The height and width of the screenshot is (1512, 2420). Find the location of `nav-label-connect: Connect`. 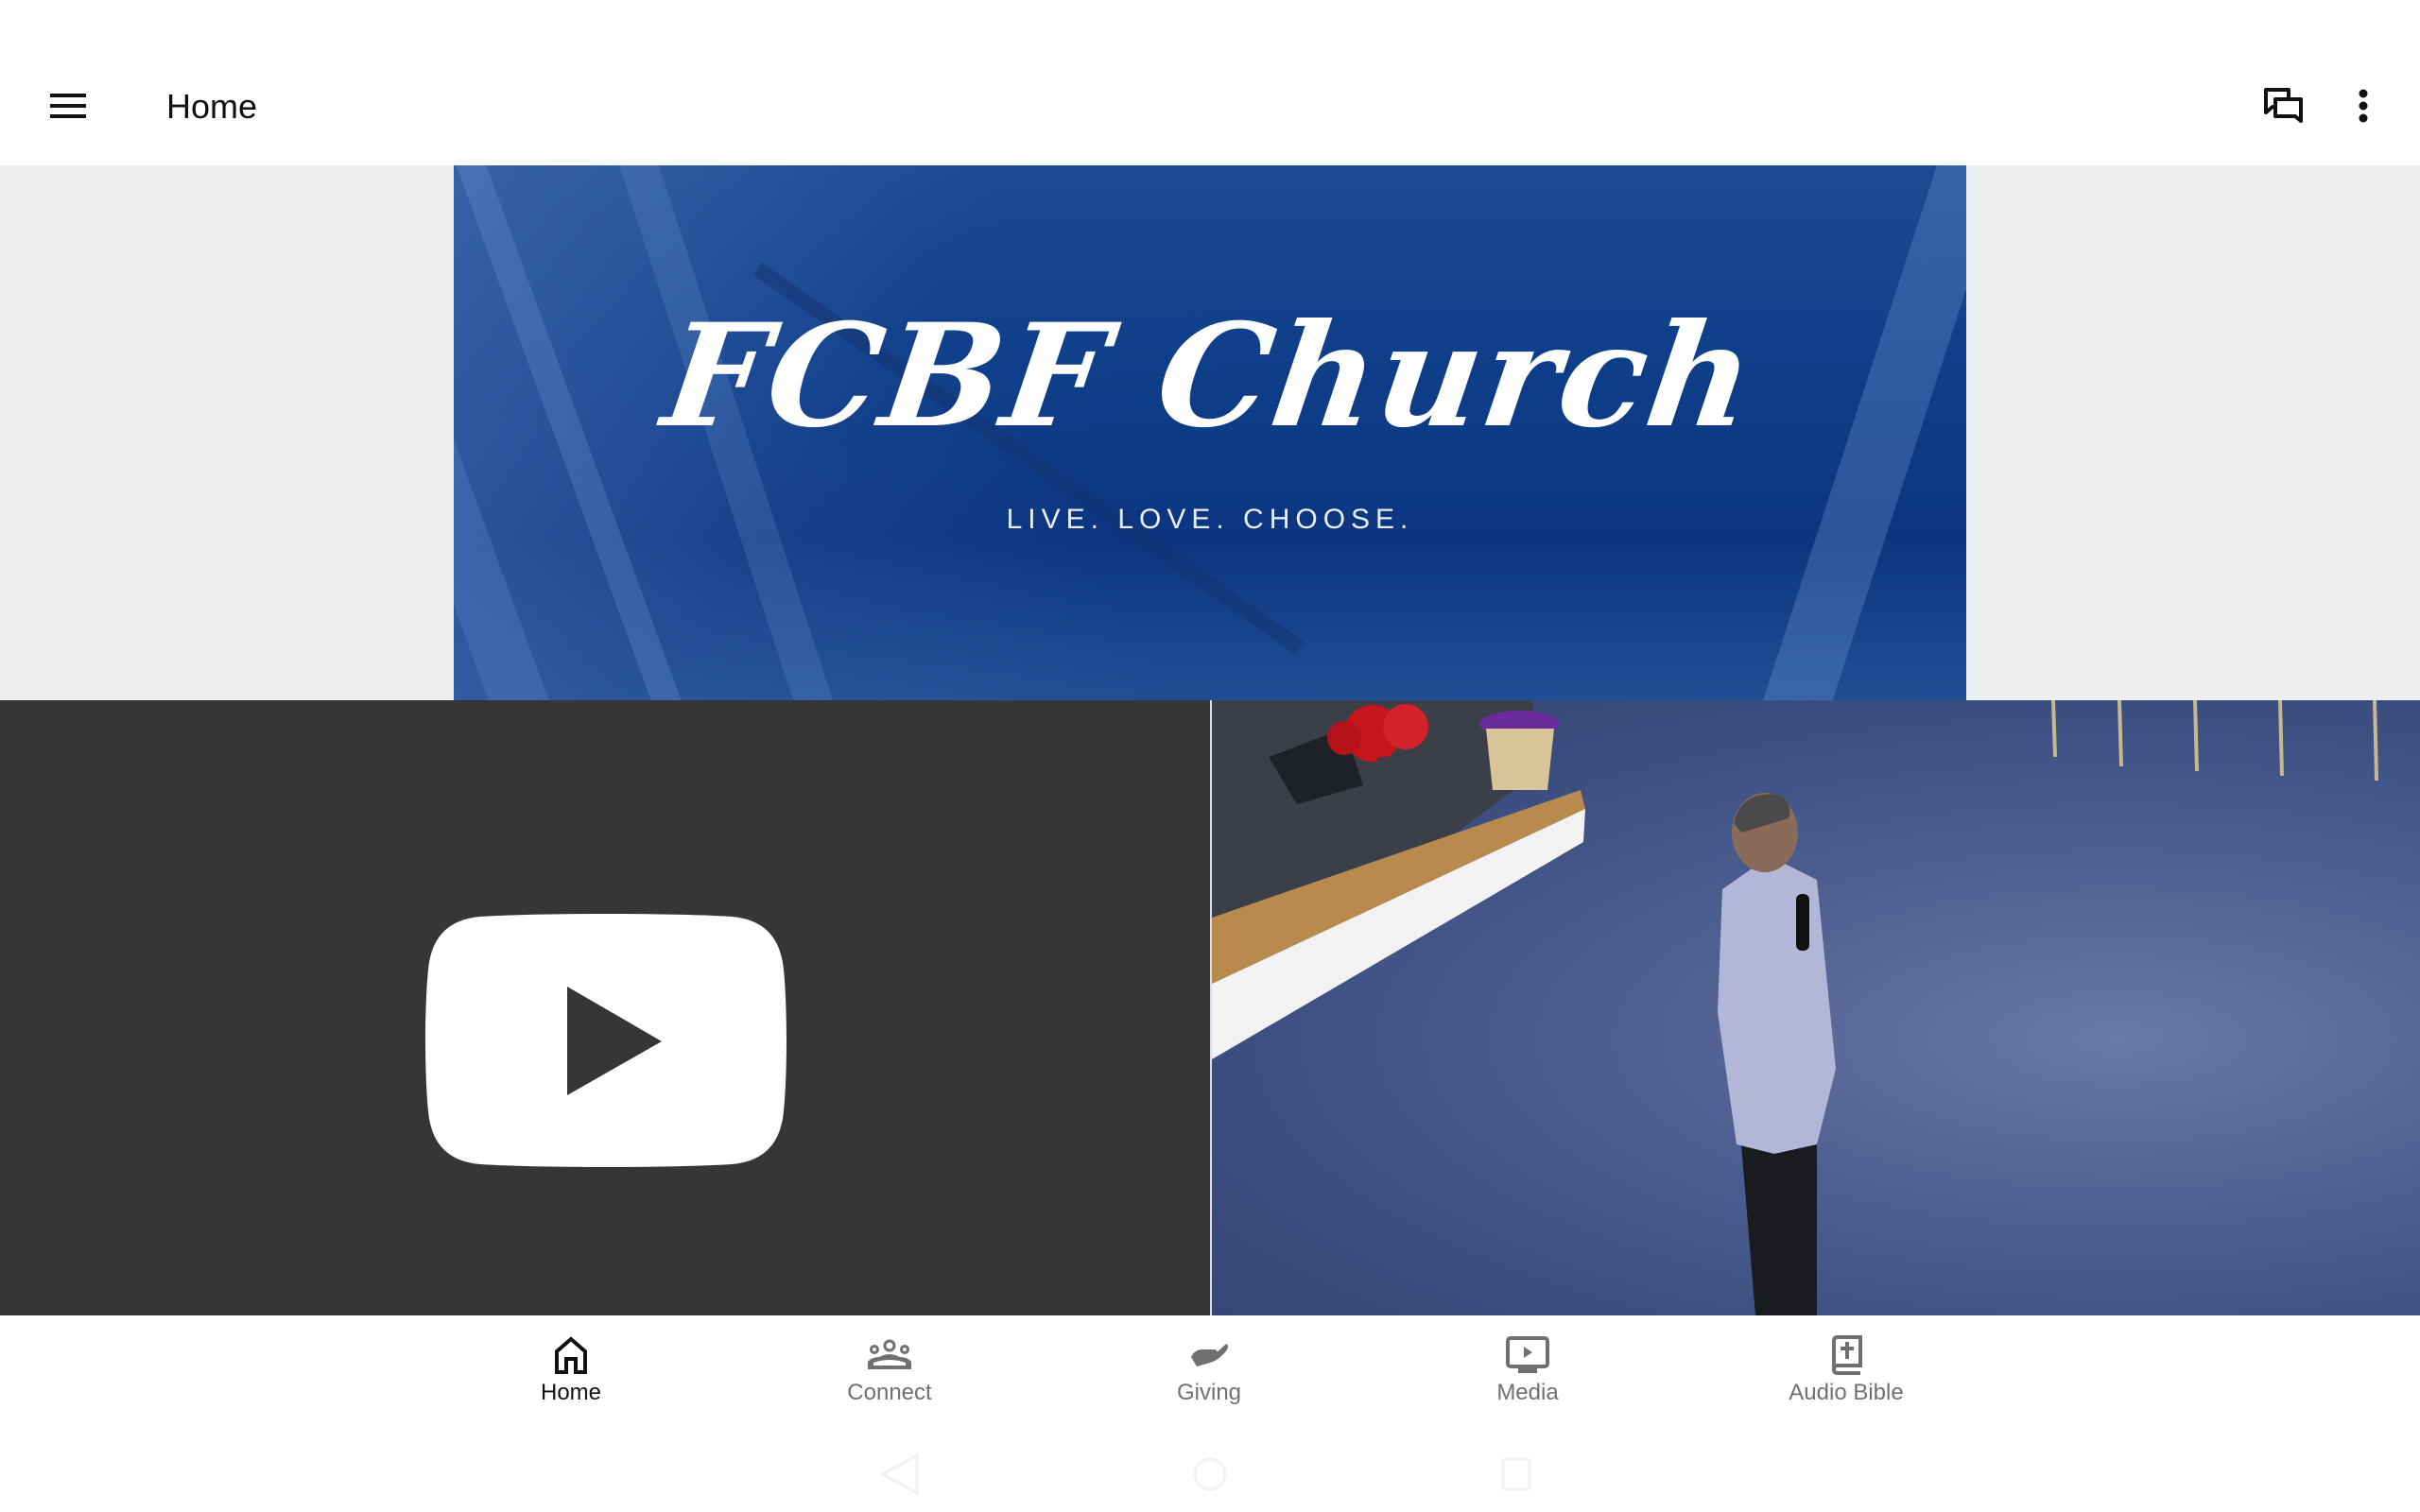

nav-label-connect: Connect is located at coordinates (889, 1392).